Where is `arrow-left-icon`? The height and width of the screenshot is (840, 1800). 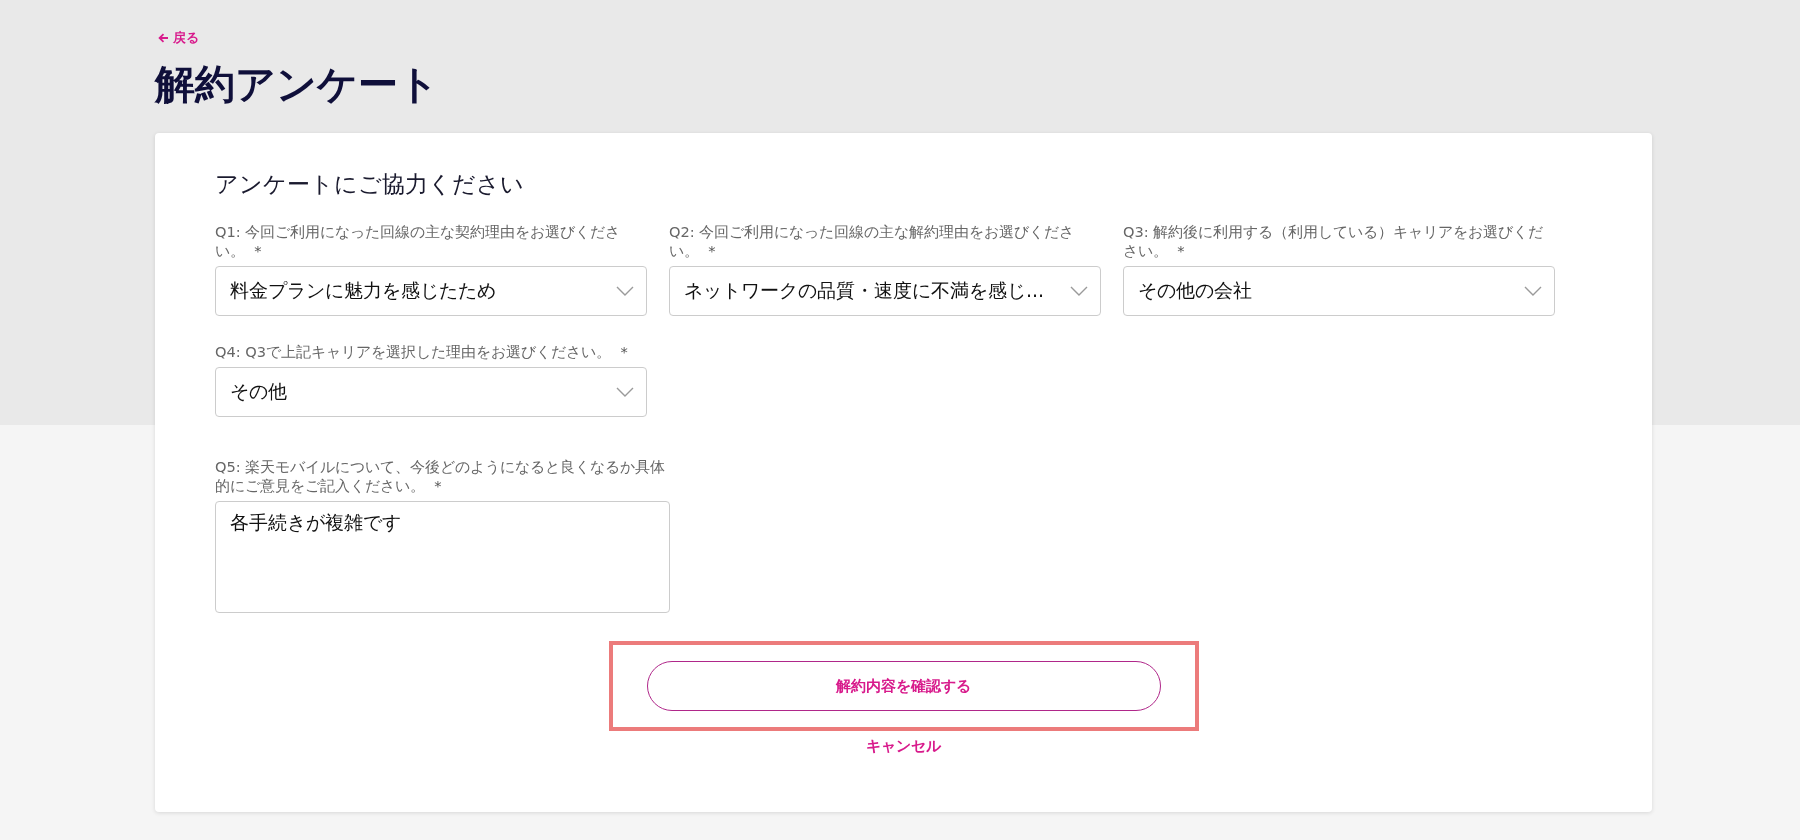 arrow-left-icon is located at coordinates (163, 38).